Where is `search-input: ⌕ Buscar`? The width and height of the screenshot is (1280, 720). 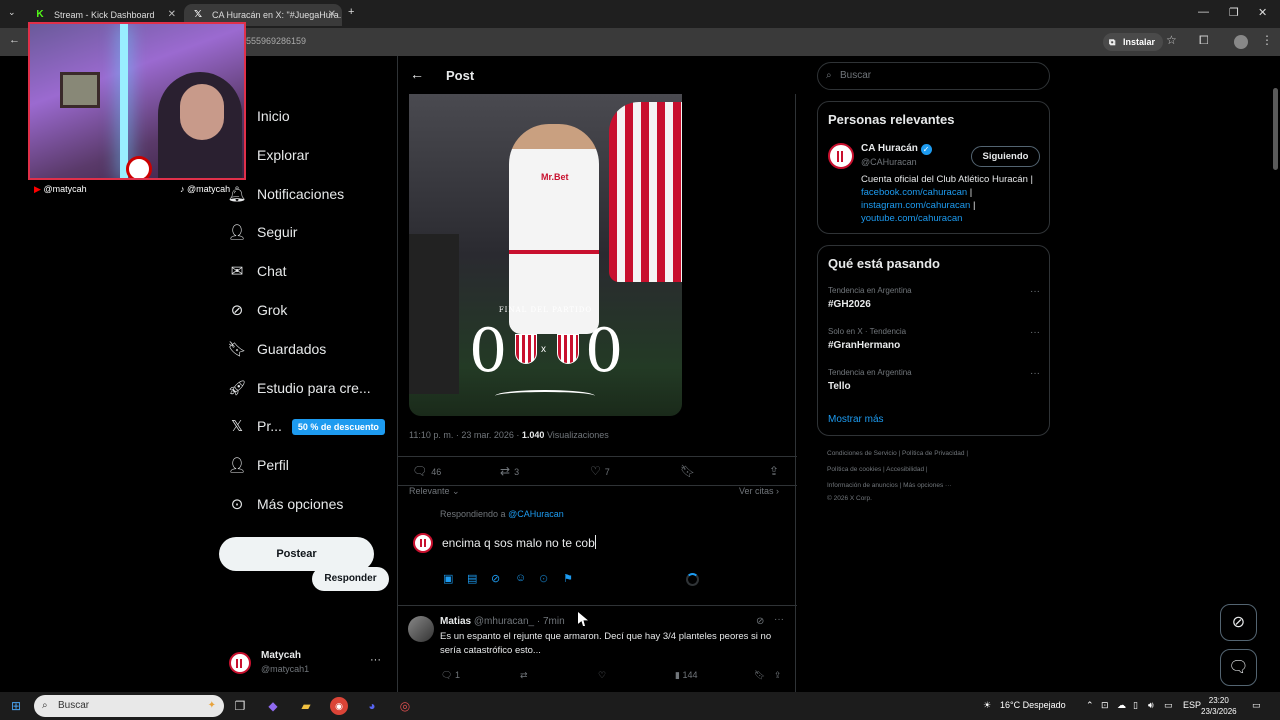
search-input: ⌕ Buscar is located at coordinates (933, 76).